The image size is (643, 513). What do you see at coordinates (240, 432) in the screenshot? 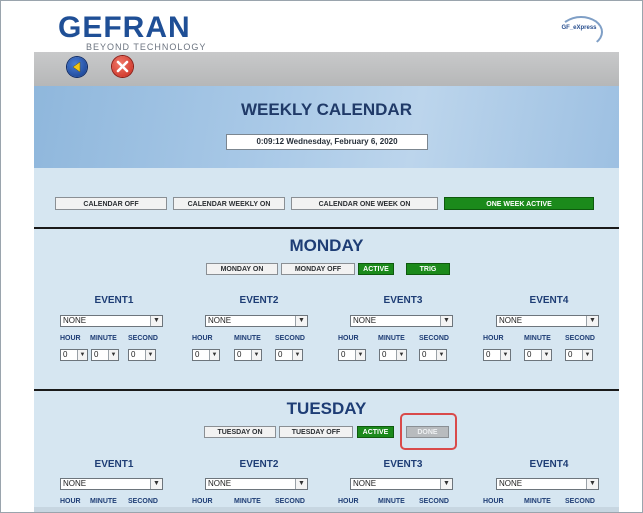
I see `tuesday-on-button: TUESDAY ON` at bounding box center [240, 432].